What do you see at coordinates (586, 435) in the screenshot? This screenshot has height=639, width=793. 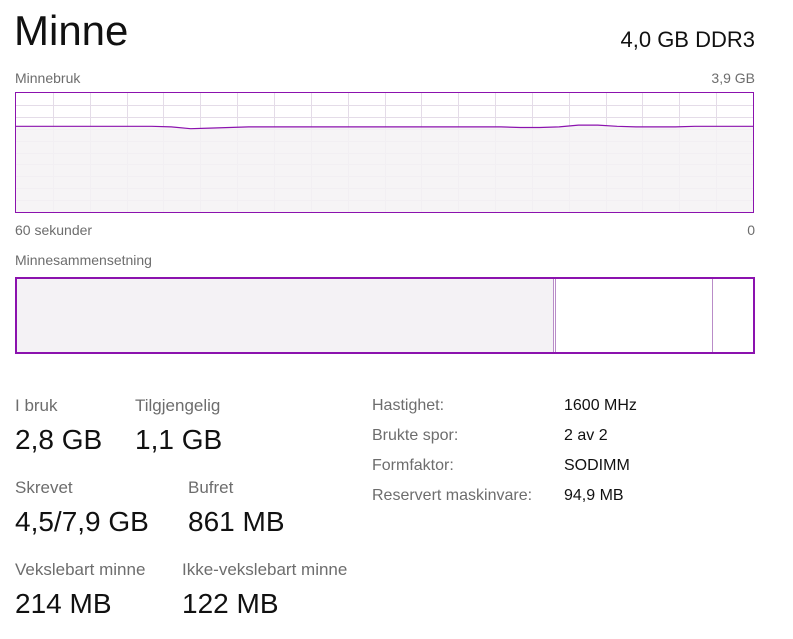 I see `slots-value: 2 av 2` at bounding box center [586, 435].